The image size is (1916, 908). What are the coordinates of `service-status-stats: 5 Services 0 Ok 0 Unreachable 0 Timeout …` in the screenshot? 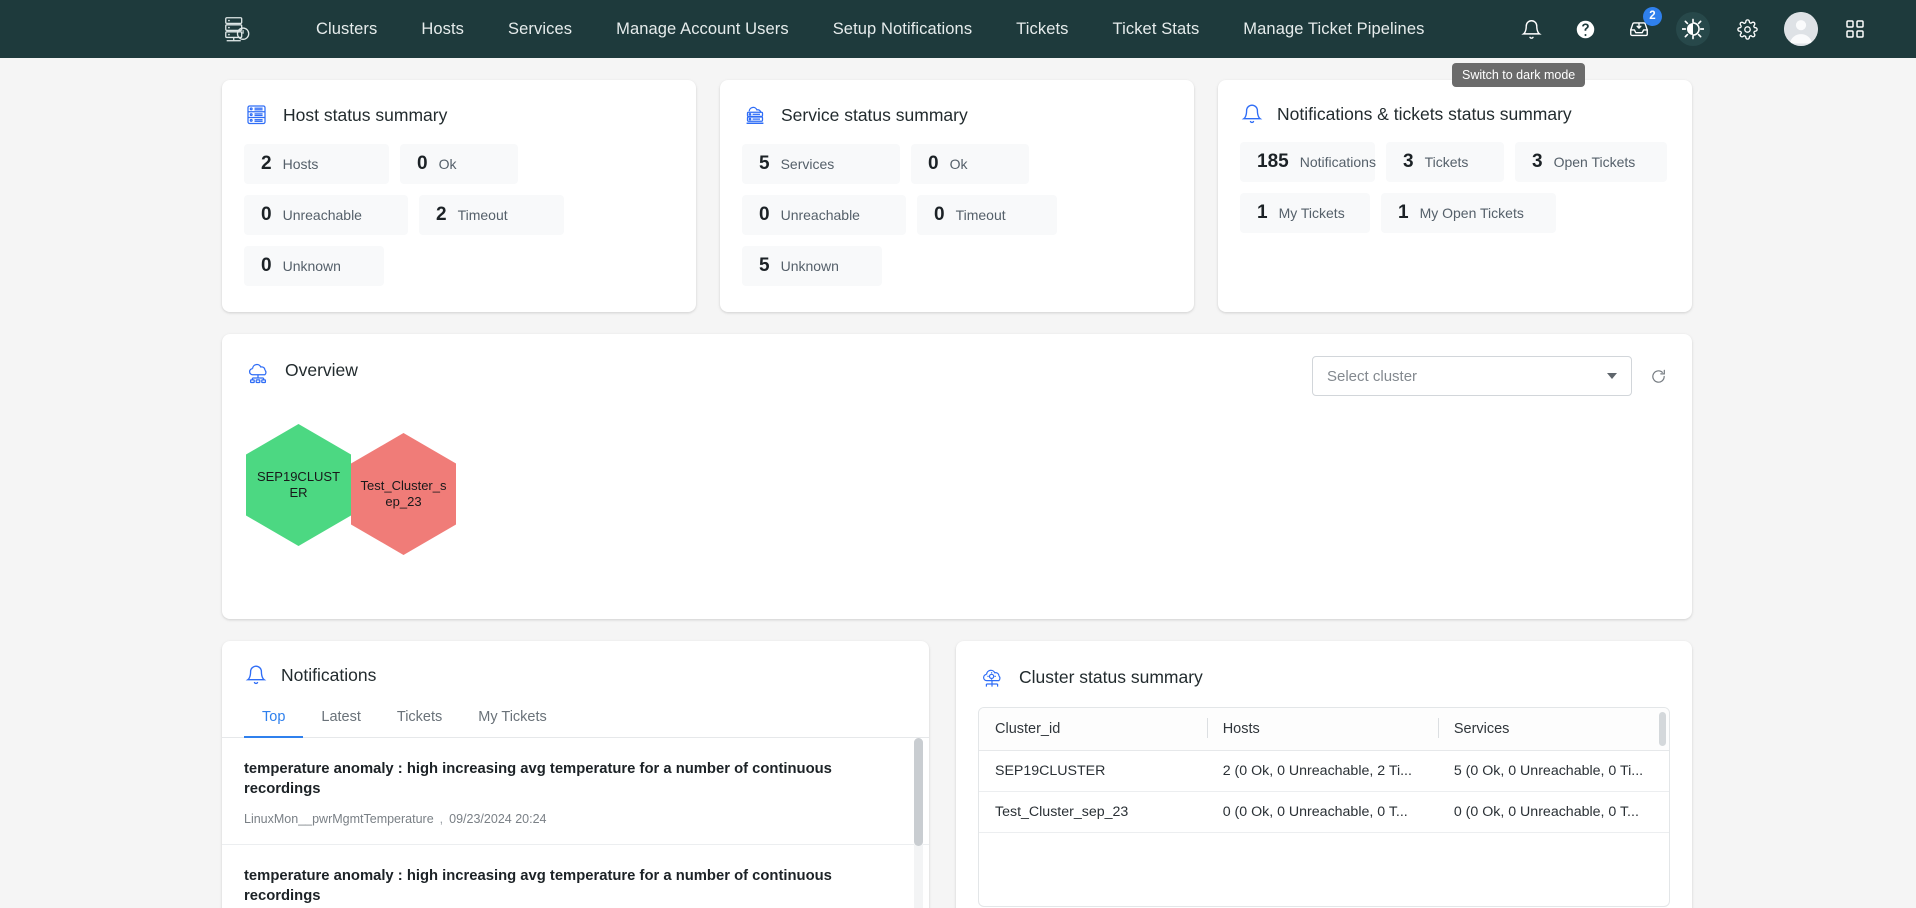 It's located at (957, 215).